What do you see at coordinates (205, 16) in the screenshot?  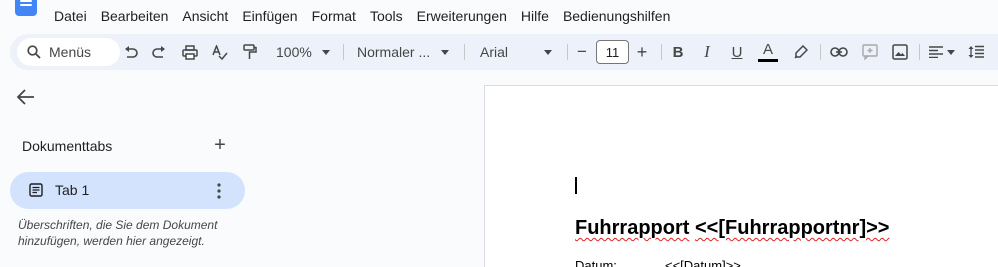 I see `menu-ansicht: Ansicht` at bounding box center [205, 16].